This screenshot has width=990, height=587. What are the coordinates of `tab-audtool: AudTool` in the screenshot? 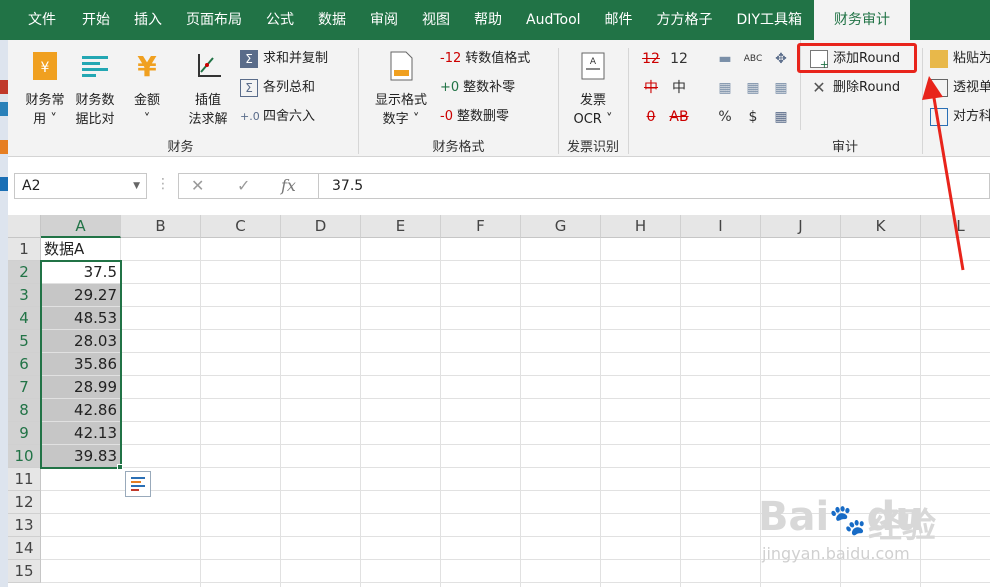 It's located at (553, 20).